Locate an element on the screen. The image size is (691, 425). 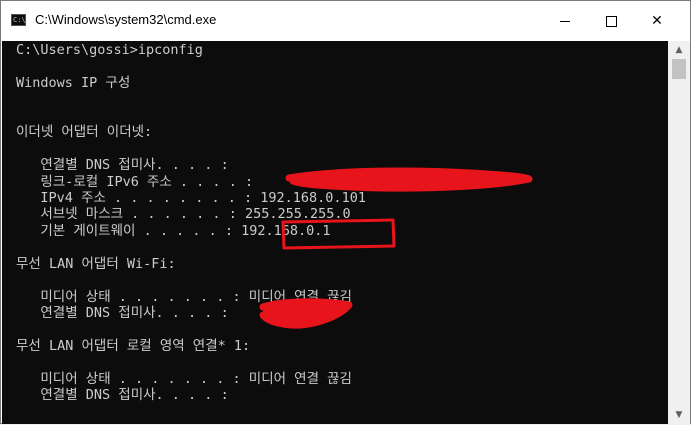
close-button: ✕ is located at coordinates (657, 21).